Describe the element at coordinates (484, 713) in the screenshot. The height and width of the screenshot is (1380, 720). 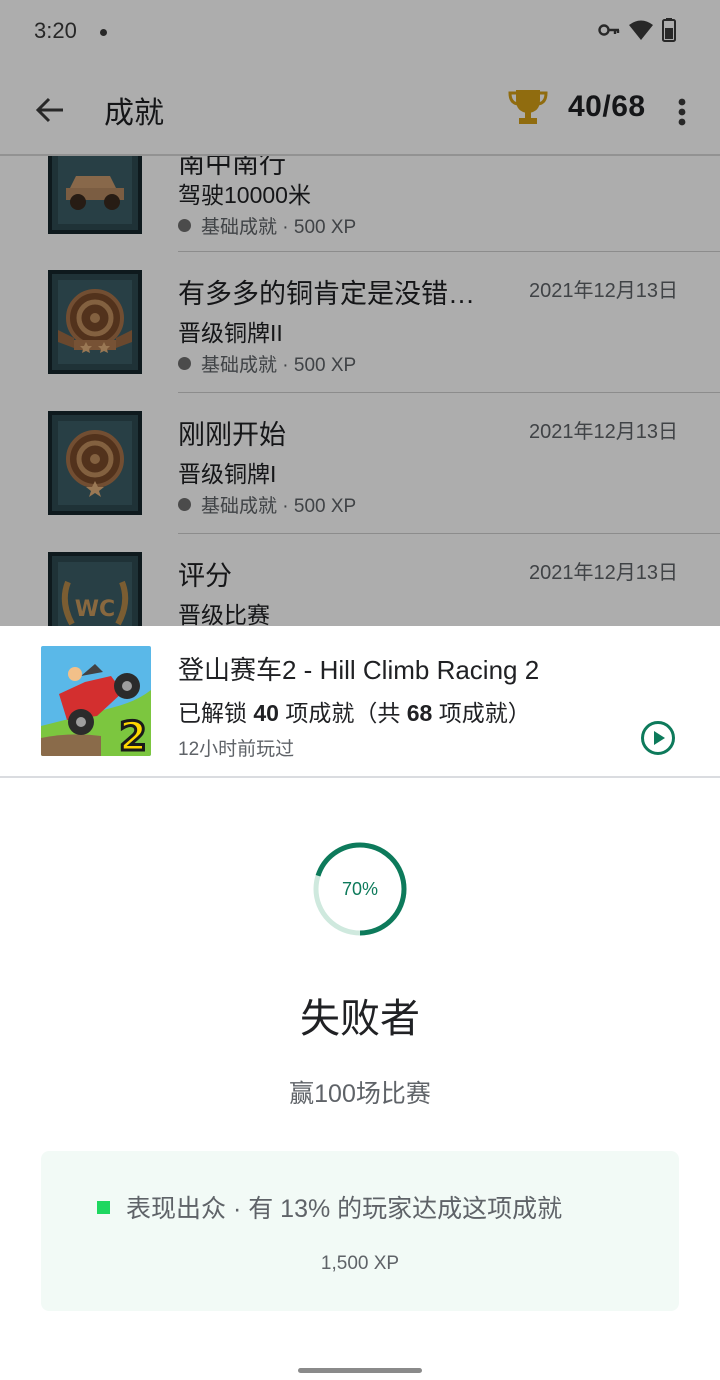
I see `progress-suffix: 项成就）` at that location.